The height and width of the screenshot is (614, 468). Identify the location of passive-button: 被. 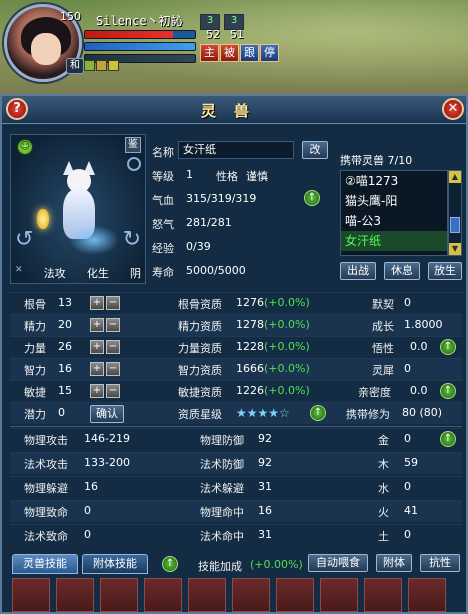
(229, 53).